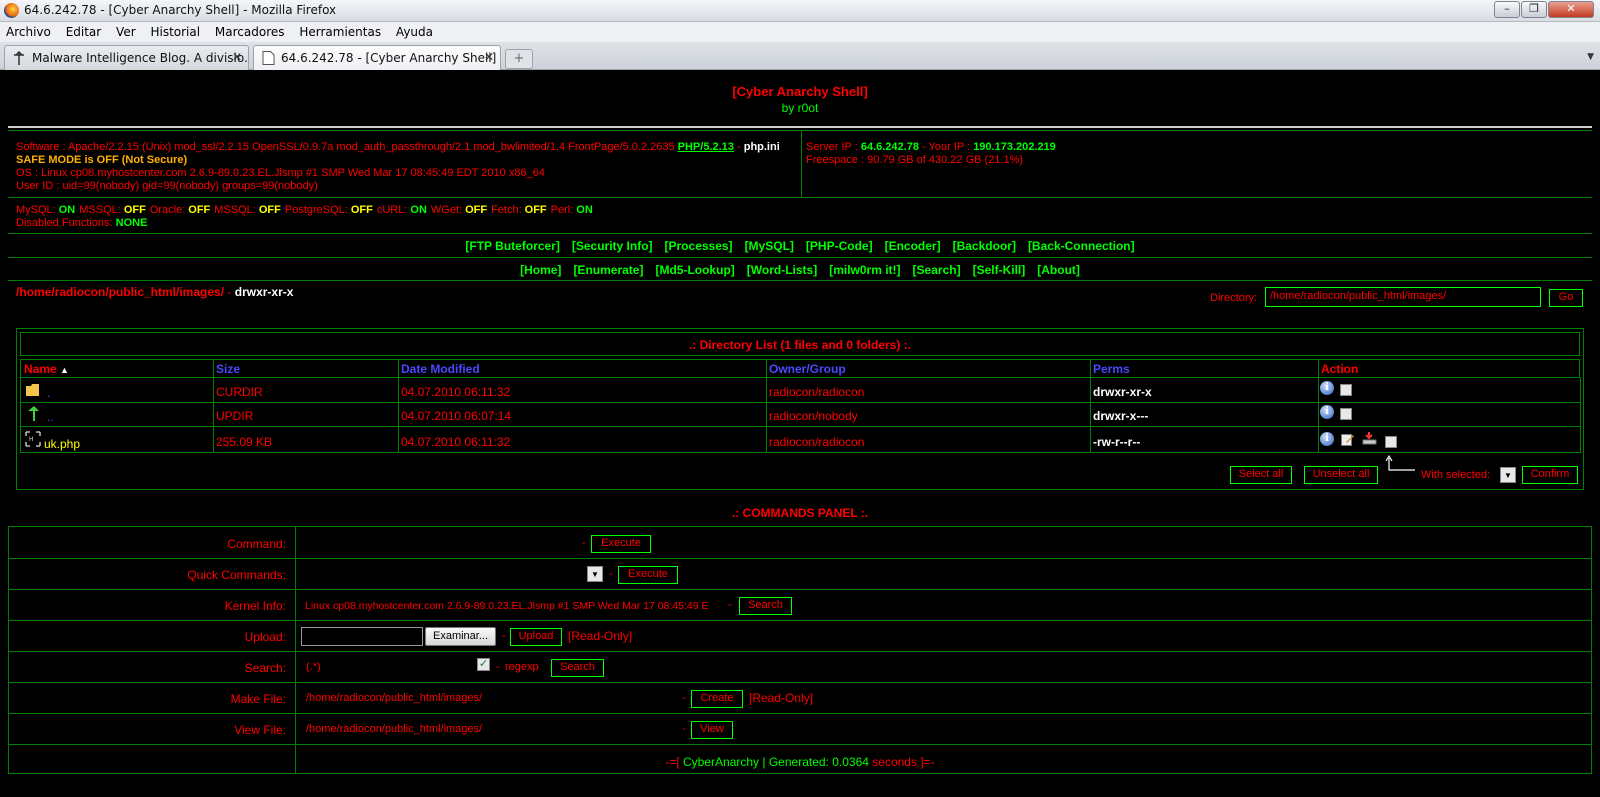 This screenshot has height=797, width=1600. What do you see at coordinates (339, 30) in the screenshot?
I see `menu-herramientas: Herramientas` at bounding box center [339, 30].